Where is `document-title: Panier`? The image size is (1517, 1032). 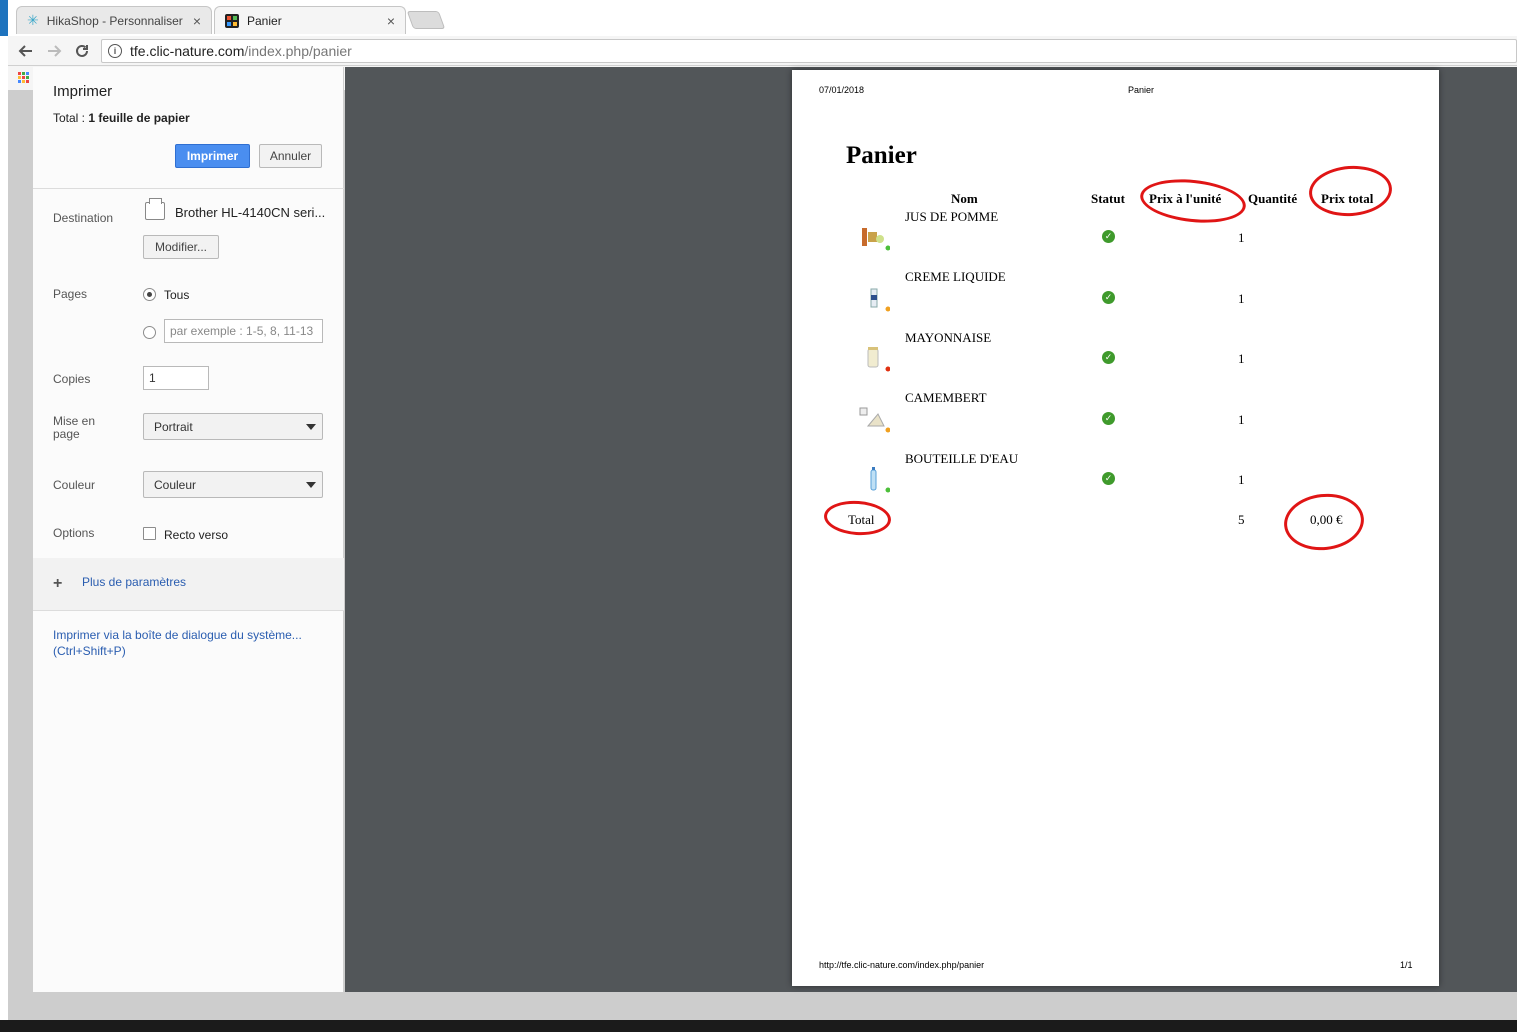
document-title: Panier is located at coordinates (881, 155).